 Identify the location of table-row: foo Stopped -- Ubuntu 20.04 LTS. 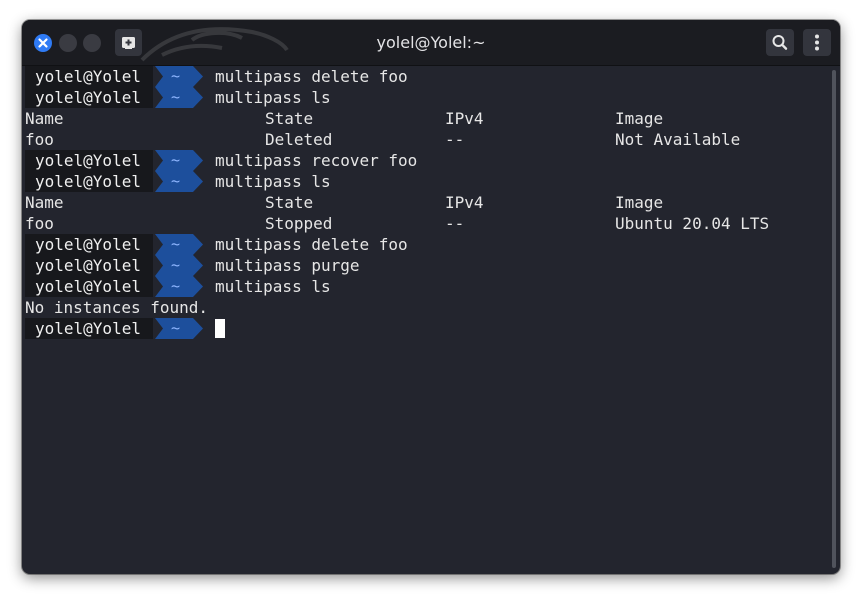
(425, 223).